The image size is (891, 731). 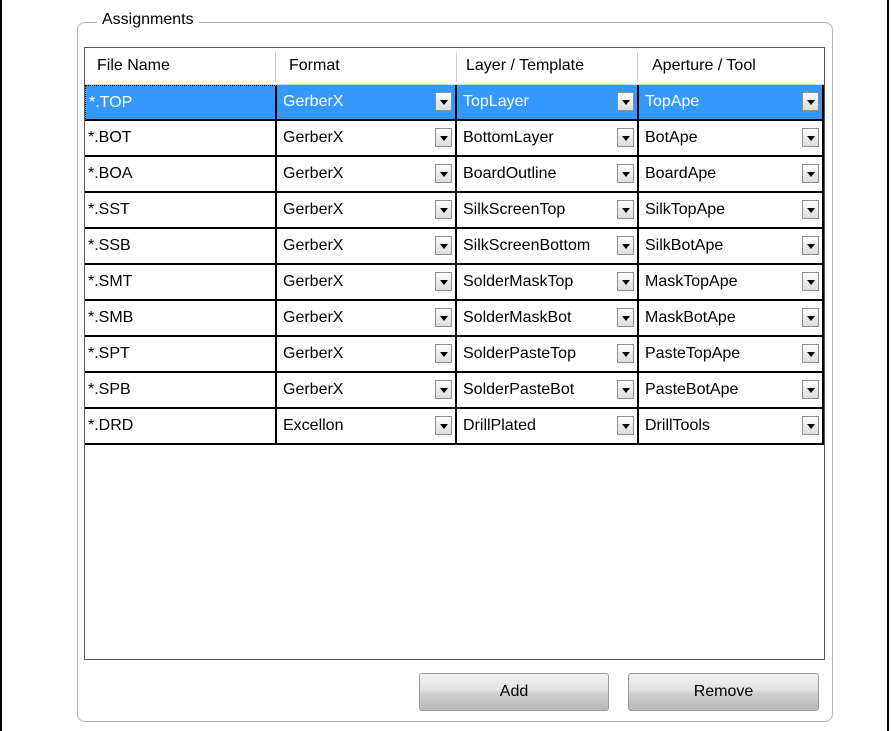 What do you see at coordinates (548, 175) in the screenshot?
I see `layer-template-cell: BoardOutline` at bounding box center [548, 175].